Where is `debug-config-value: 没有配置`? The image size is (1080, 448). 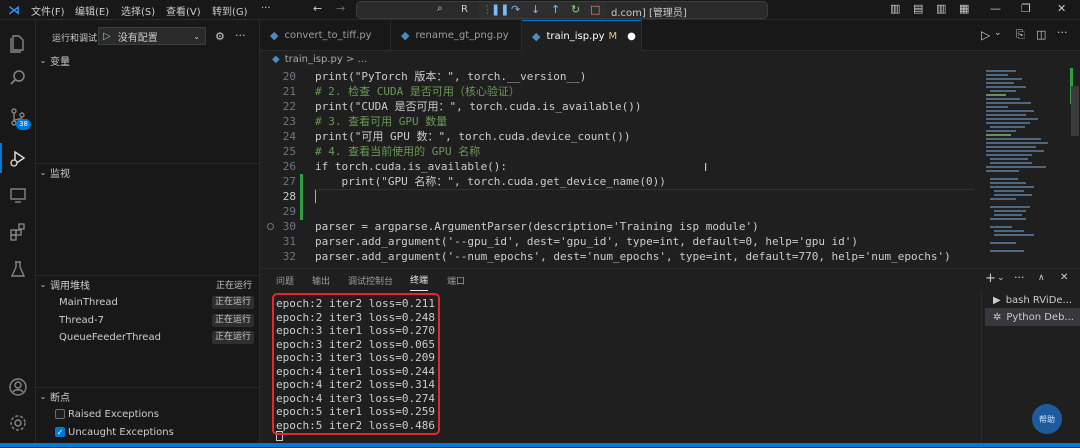 debug-config-value: 没有配置 is located at coordinates (137, 38).